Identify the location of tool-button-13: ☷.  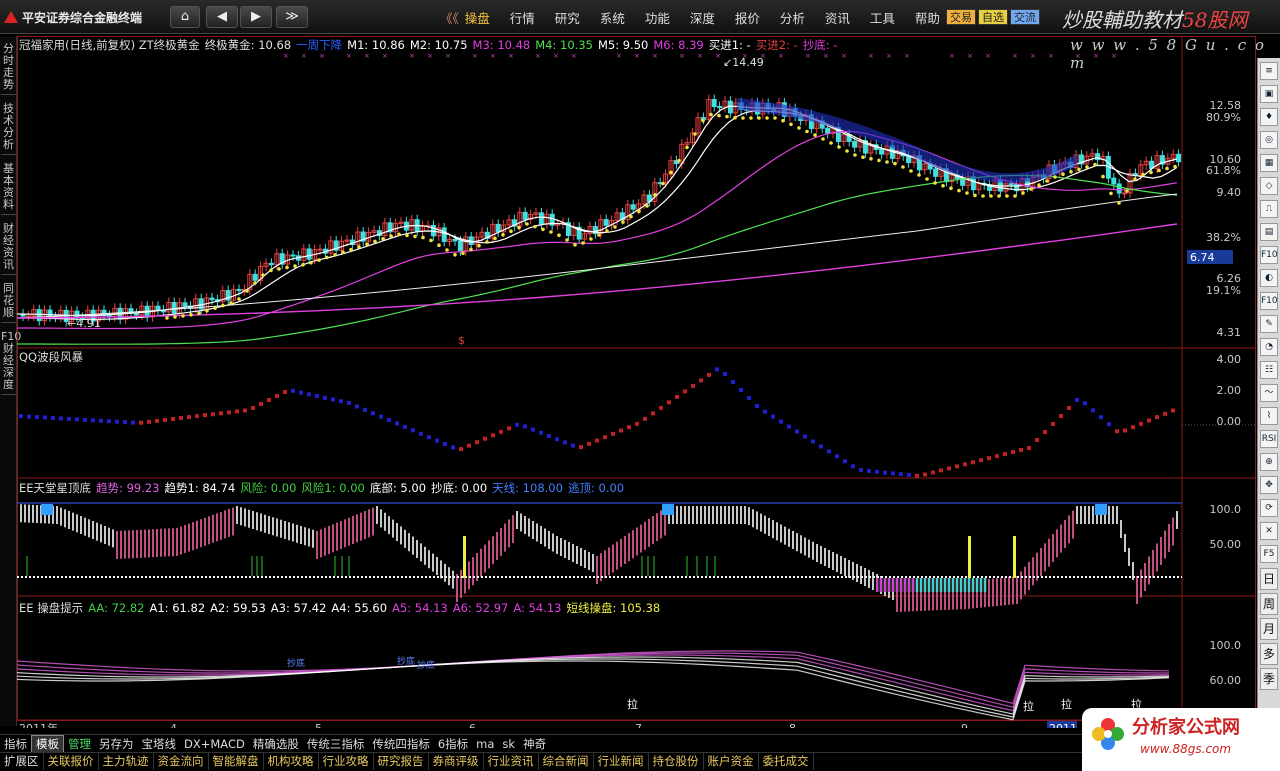
(1269, 370).